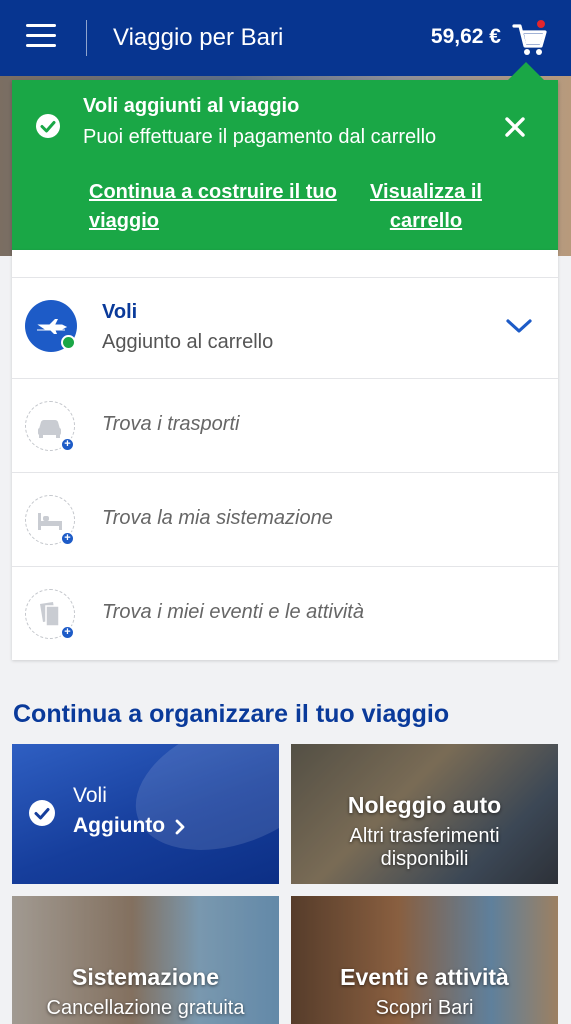  Describe the element at coordinates (145, 977) in the screenshot. I see `tile-hotel-title: Sistemazione` at that location.